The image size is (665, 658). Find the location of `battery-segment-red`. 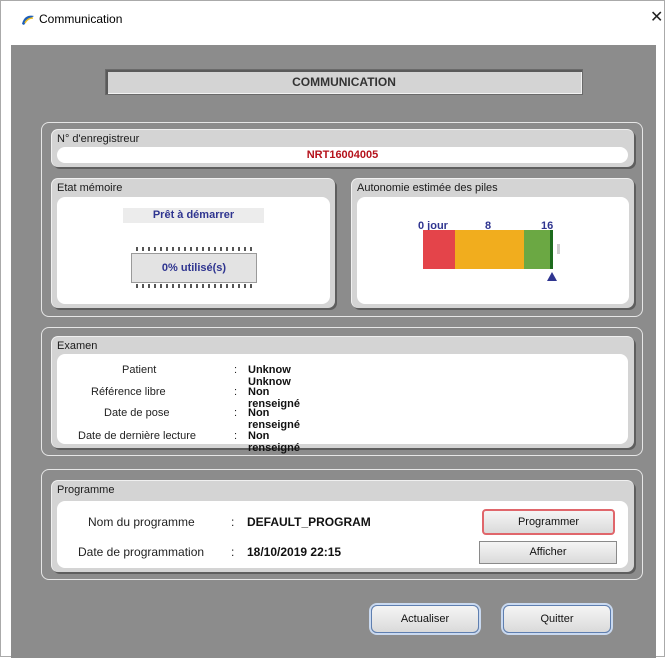

battery-segment-red is located at coordinates (439, 249).